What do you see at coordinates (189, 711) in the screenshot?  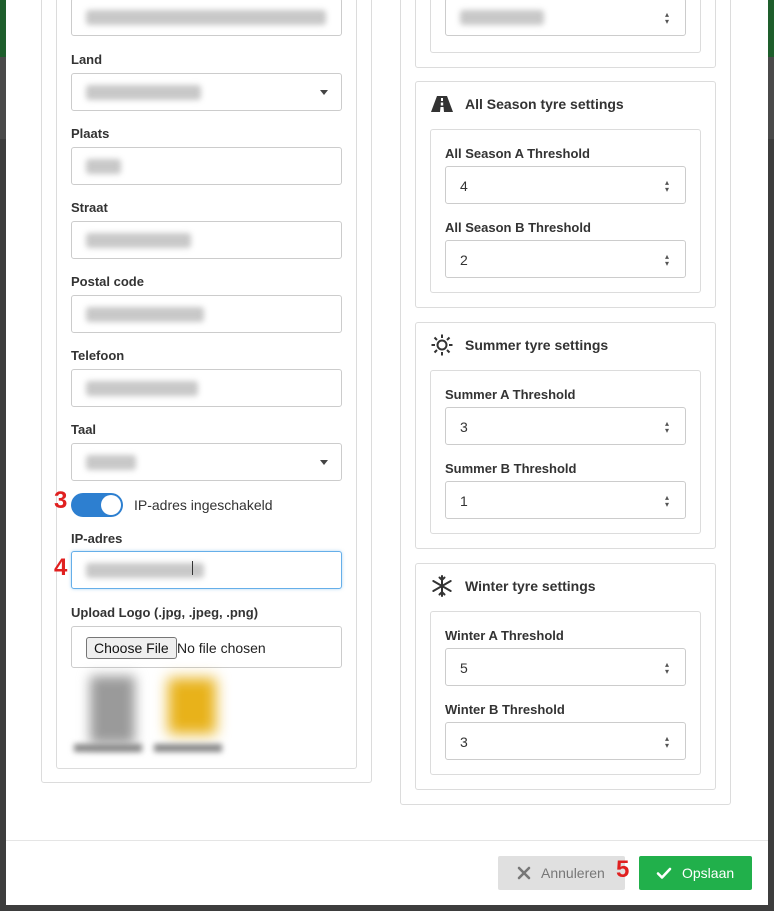 I see `logo-preview-yellow` at bounding box center [189, 711].